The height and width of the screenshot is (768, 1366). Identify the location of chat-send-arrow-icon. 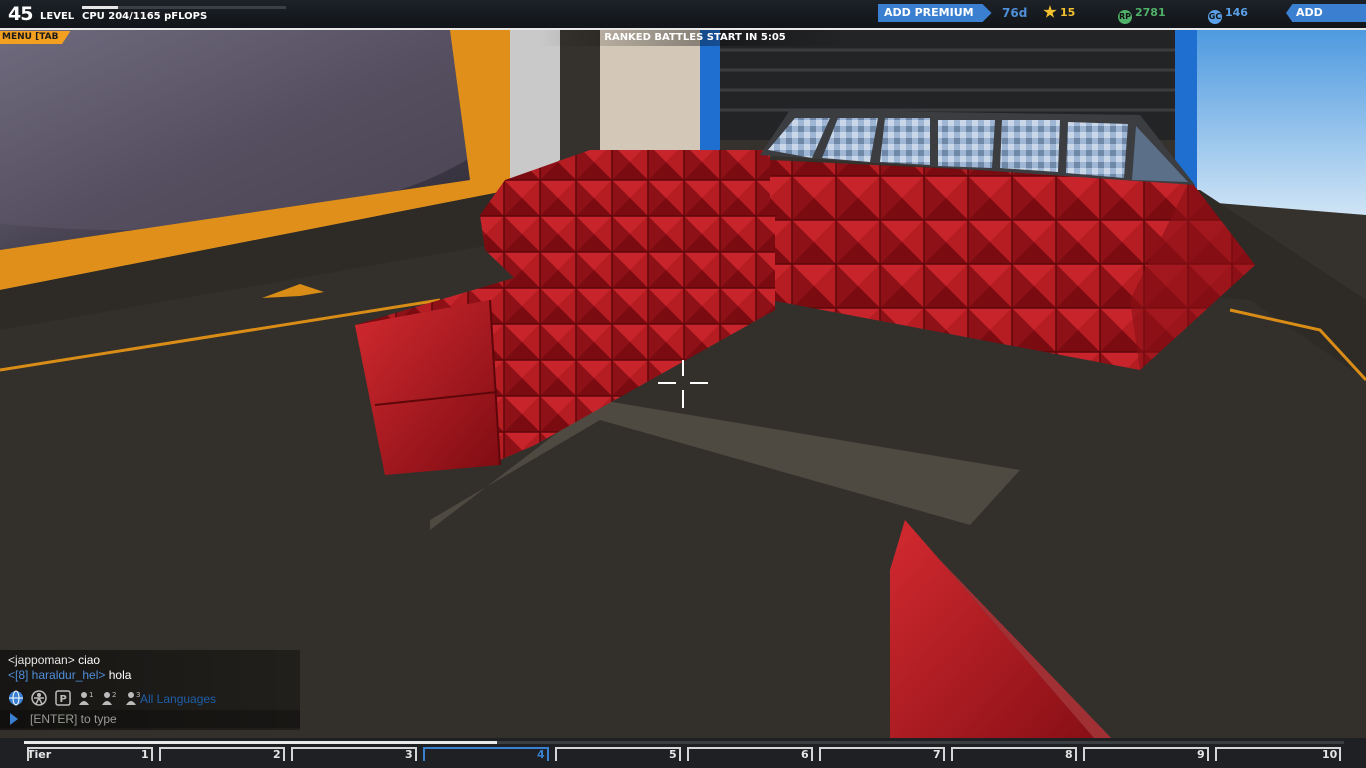
(14, 719).